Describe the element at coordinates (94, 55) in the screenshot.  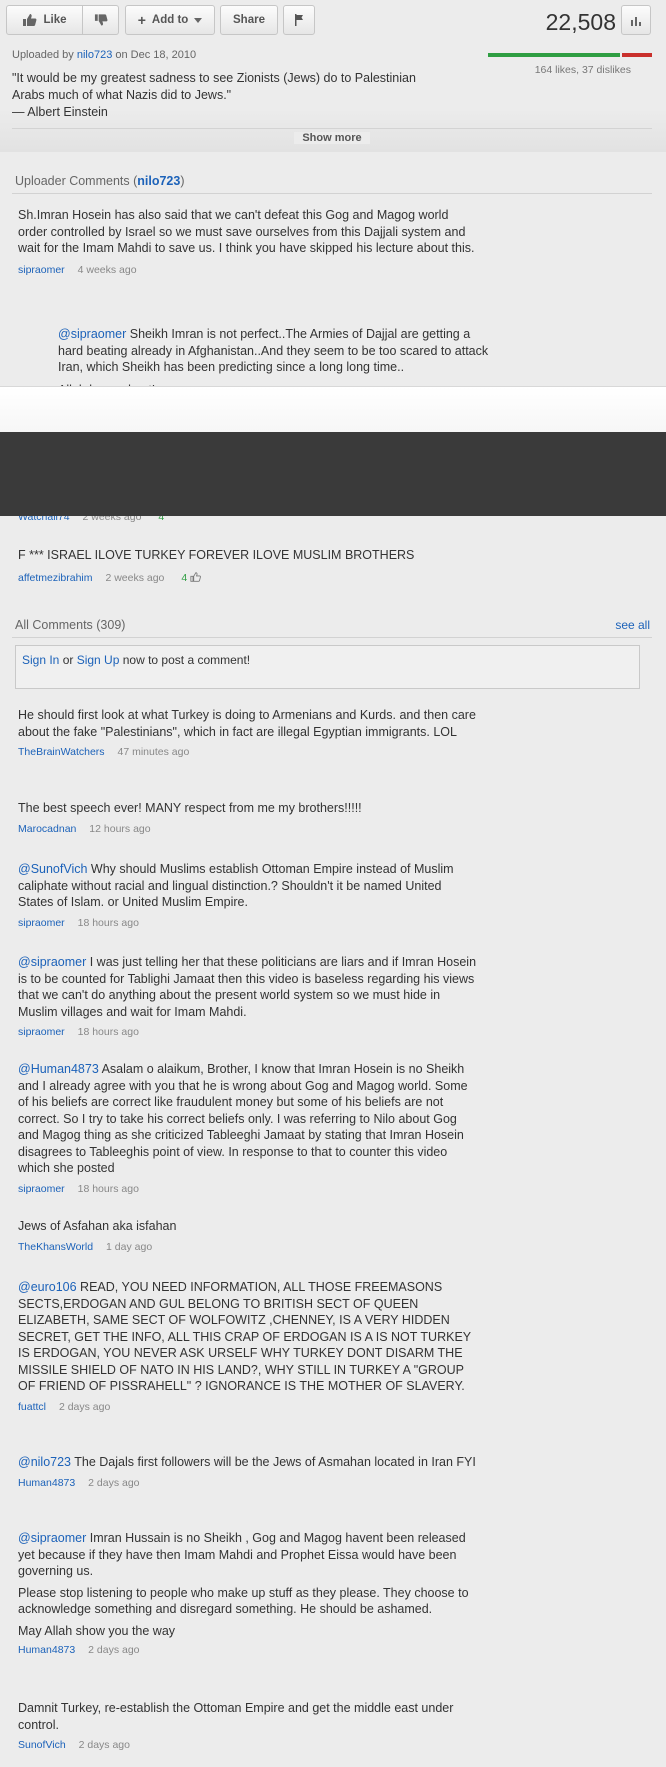
I see `uploader-link: nilo723` at that location.